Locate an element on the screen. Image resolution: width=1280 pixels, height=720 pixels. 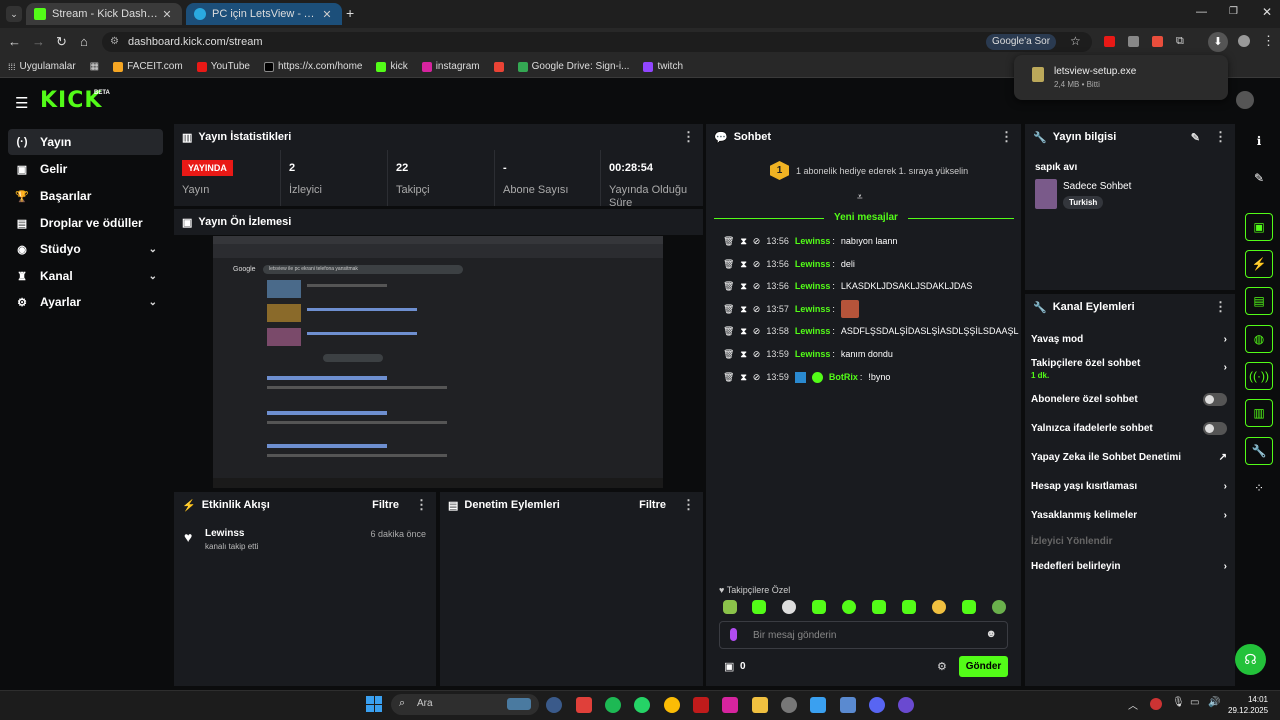
chat-message: 🗑 ⧗ ⊘ 13:59 Lewinss: kanım dondu is located at coordinates (808, 354).